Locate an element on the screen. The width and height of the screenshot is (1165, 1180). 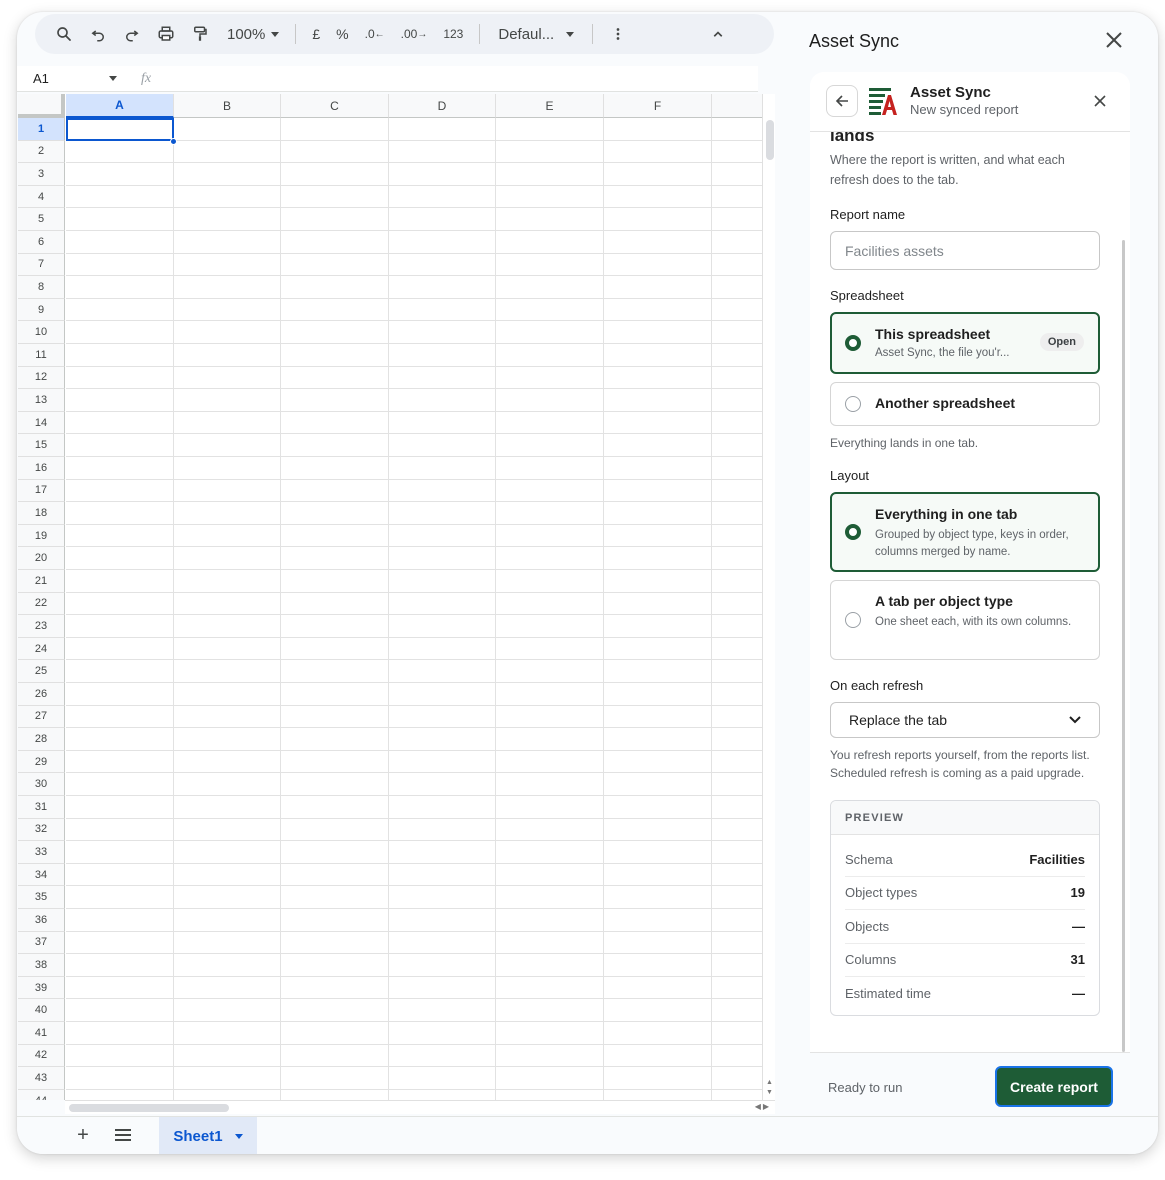
all-sheets-button is located at coordinates (123, 1135).